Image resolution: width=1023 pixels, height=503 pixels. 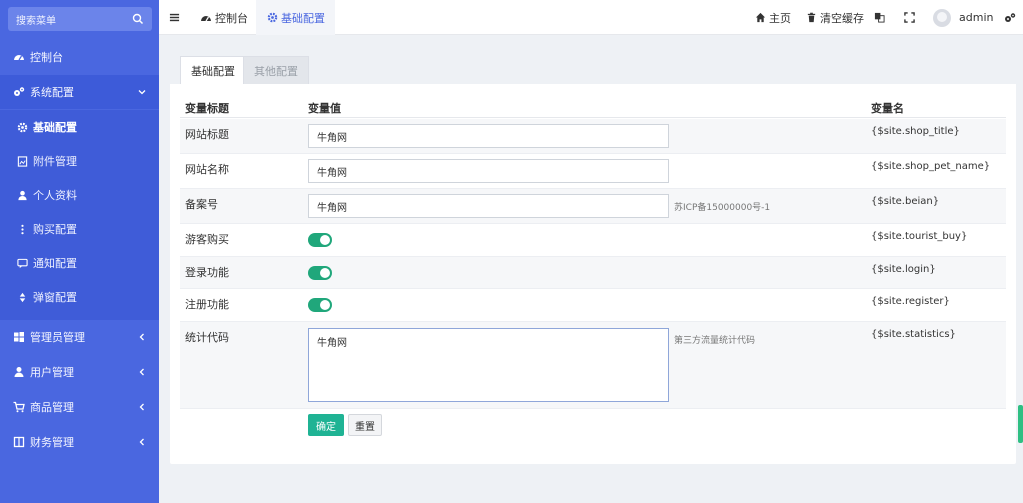 What do you see at coordinates (593, 240) in the screenshot?
I see `table-row: 游客购买 {$site.tourist_buy}` at bounding box center [593, 240].